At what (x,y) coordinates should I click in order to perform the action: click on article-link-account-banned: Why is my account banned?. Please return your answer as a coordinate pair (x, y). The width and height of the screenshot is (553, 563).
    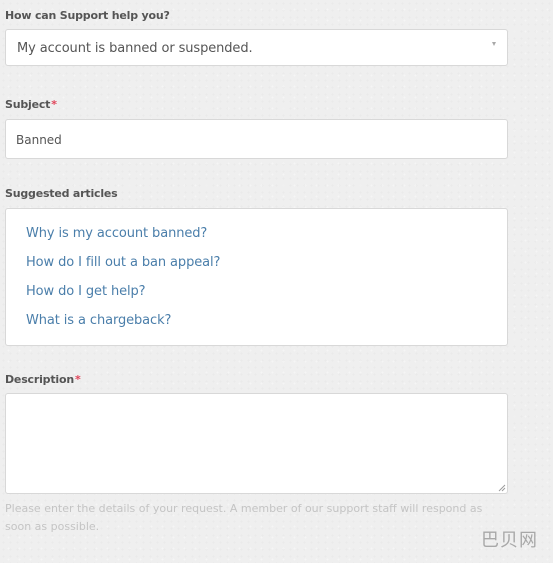
    Looking at the image, I should click on (116, 233).